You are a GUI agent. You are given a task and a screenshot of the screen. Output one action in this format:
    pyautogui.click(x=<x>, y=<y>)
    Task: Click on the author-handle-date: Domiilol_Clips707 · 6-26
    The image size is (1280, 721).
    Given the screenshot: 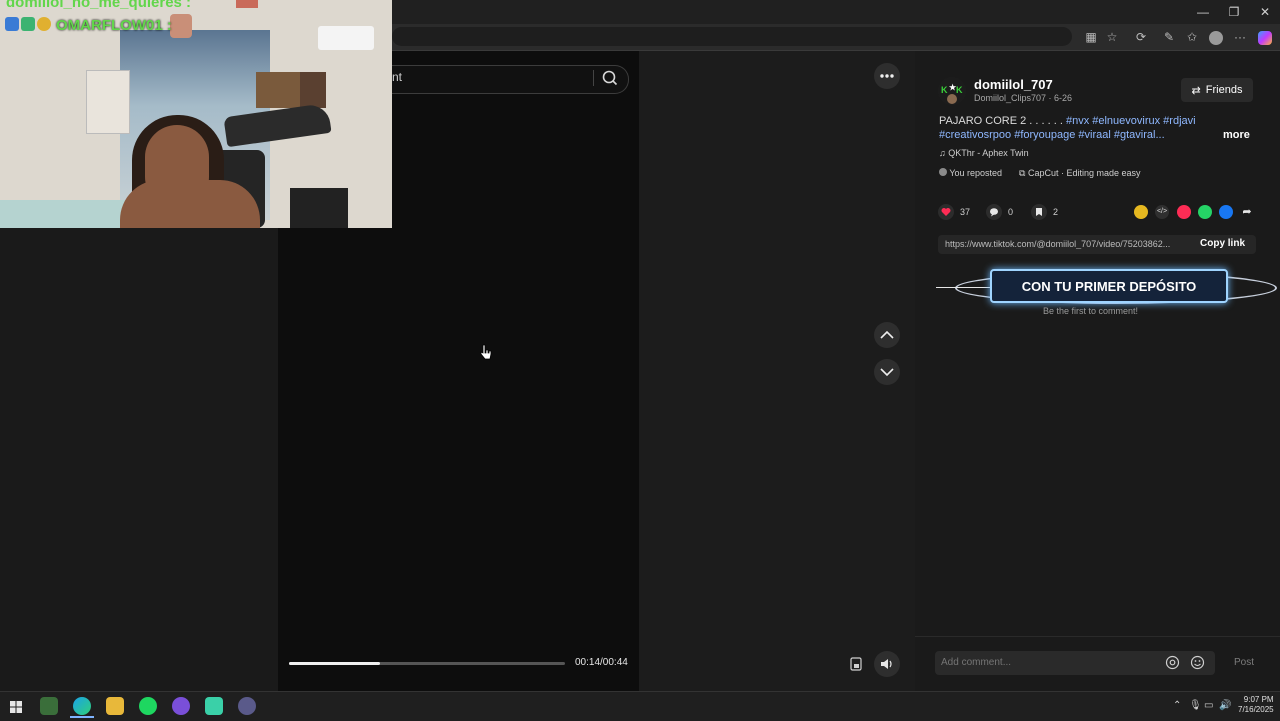 What is the action you would take?
    pyautogui.click(x=1023, y=98)
    